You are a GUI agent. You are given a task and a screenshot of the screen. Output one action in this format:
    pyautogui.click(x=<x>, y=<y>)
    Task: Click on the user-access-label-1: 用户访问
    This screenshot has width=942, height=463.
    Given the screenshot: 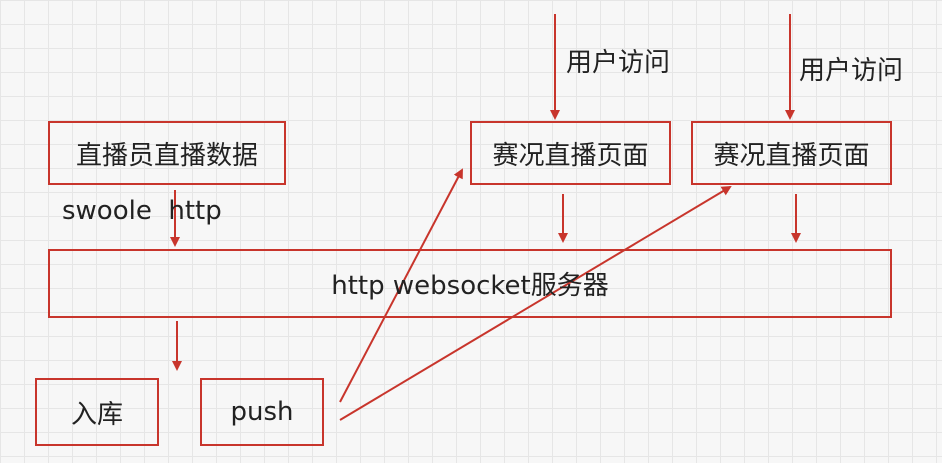 What is the action you would take?
    pyautogui.click(x=618, y=63)
    